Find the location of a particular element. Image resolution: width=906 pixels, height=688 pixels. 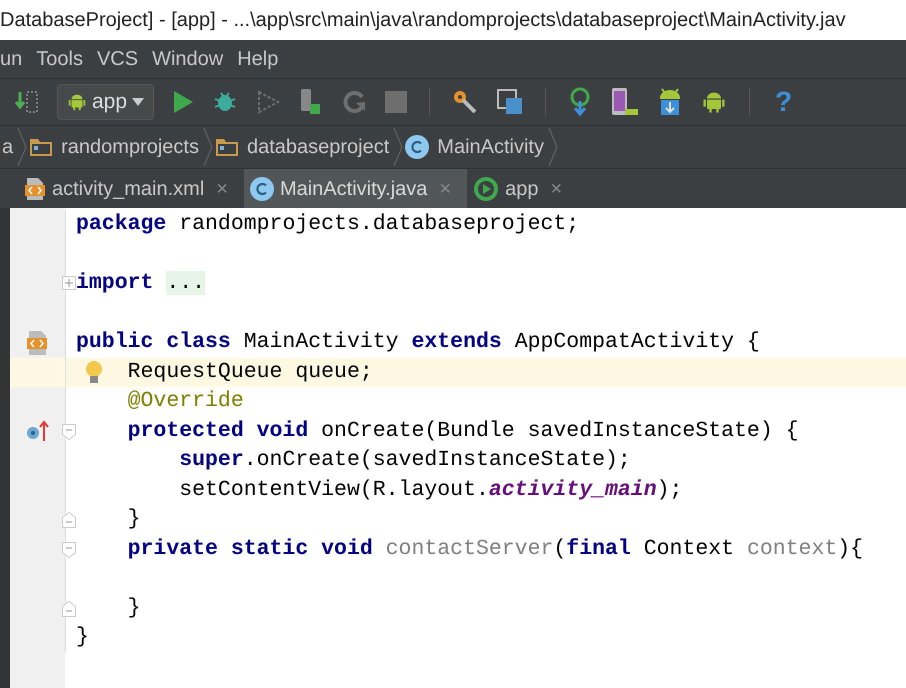

menu-item: Tools is located at coordinates (59, 59).